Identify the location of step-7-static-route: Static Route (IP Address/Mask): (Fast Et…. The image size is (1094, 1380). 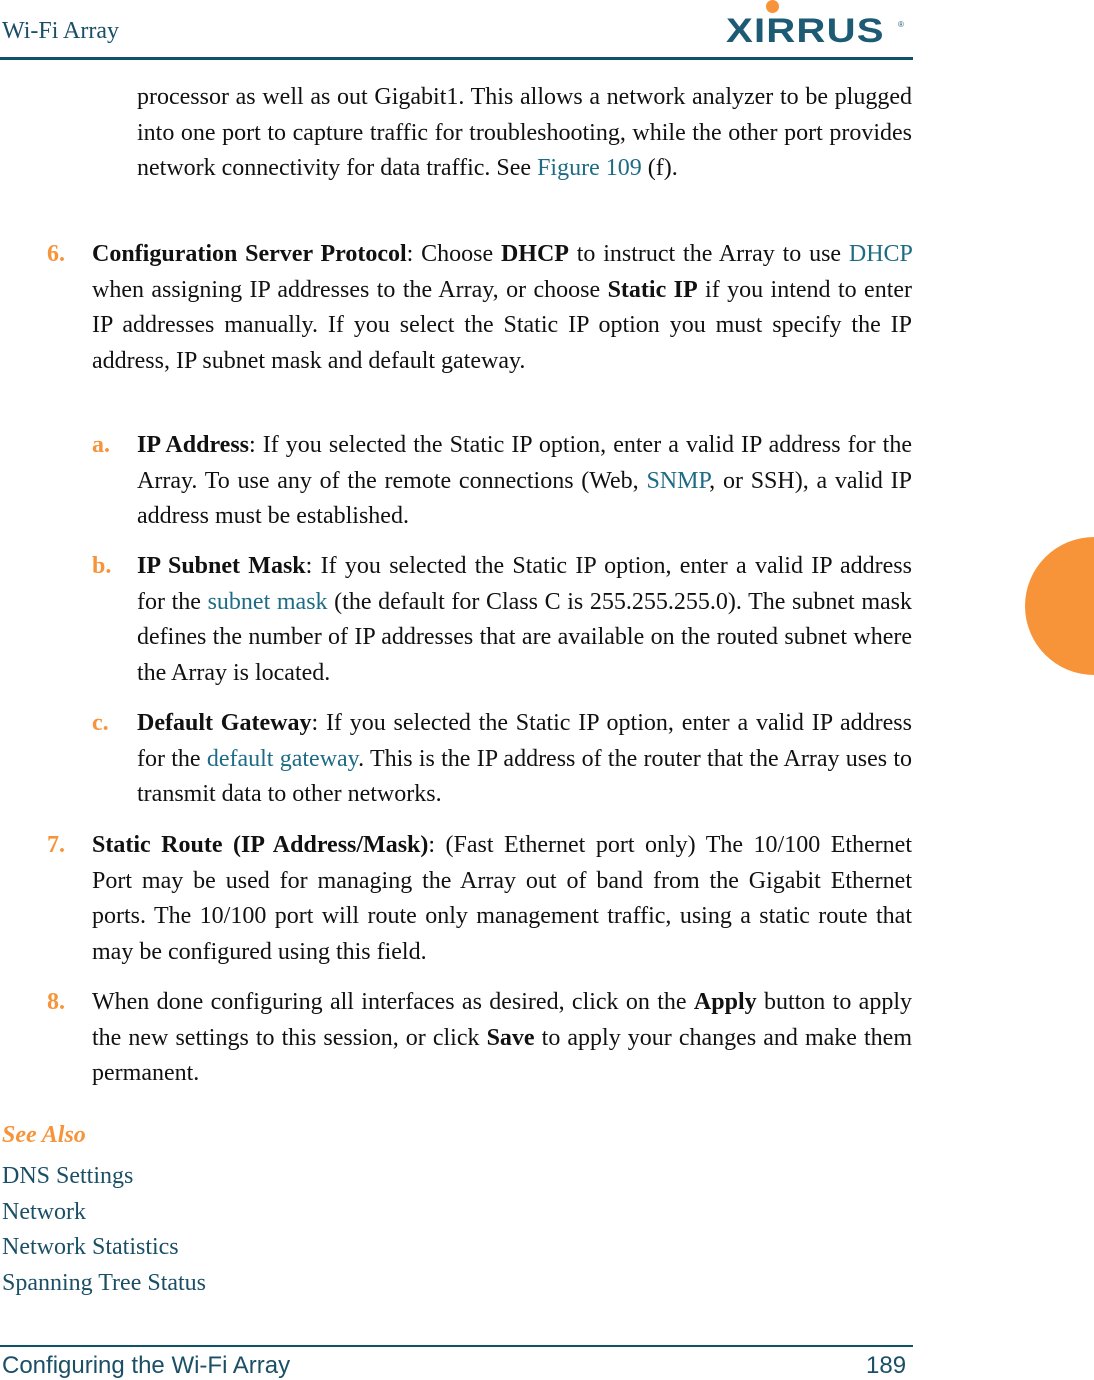
(502, 898).